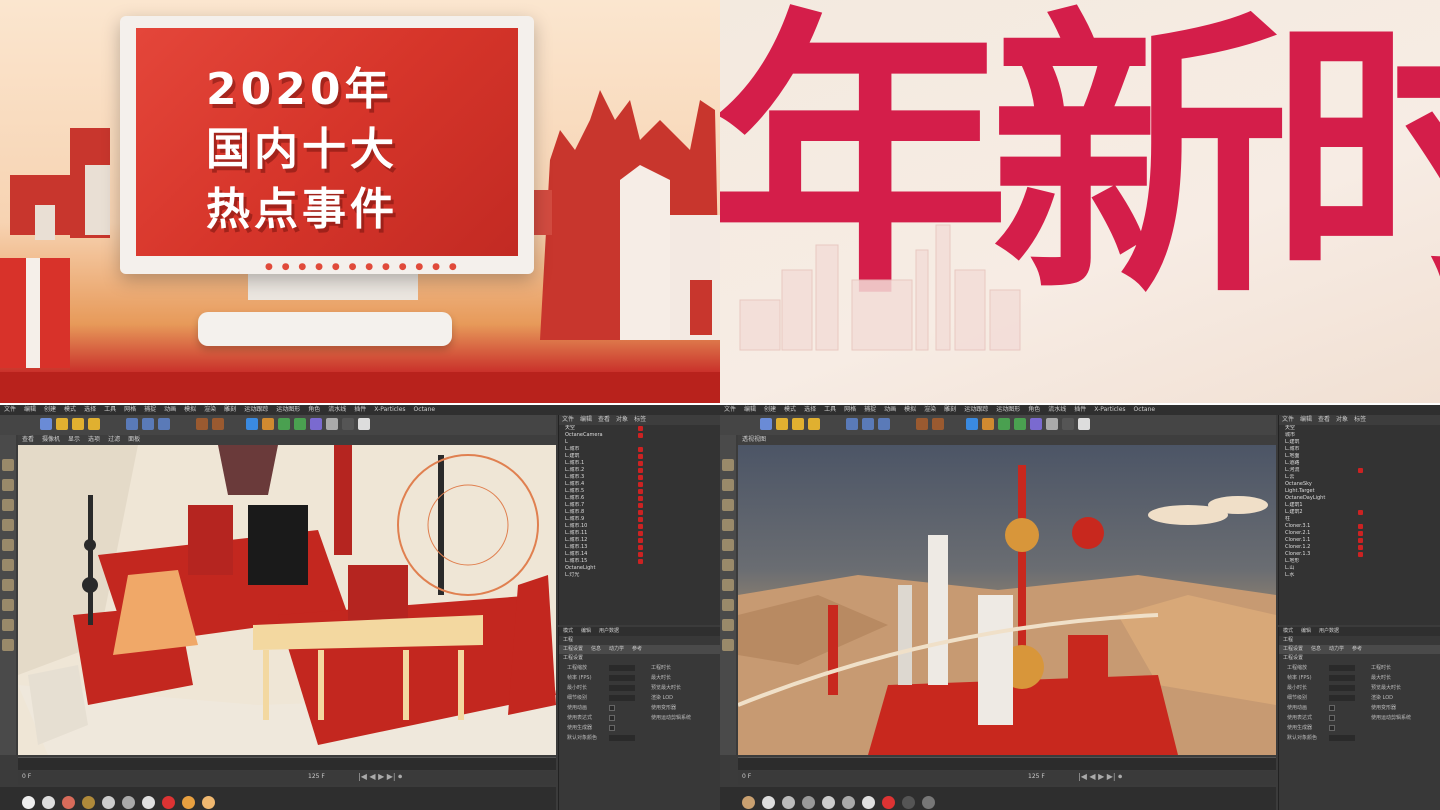 The image size is (1440, 810). Describe the element at coordinates (730, 409) in the screenshot. I see `menu-item: 文件` at that location.